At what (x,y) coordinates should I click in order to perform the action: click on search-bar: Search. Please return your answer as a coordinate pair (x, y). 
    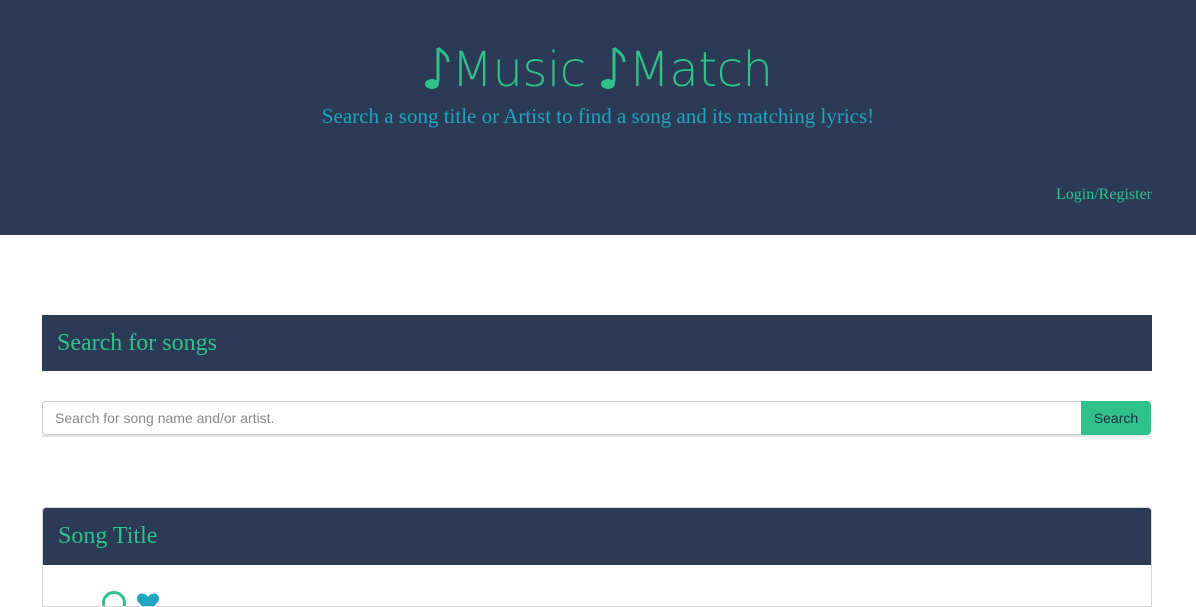
    Looking at the image, I should click on (597, 418).